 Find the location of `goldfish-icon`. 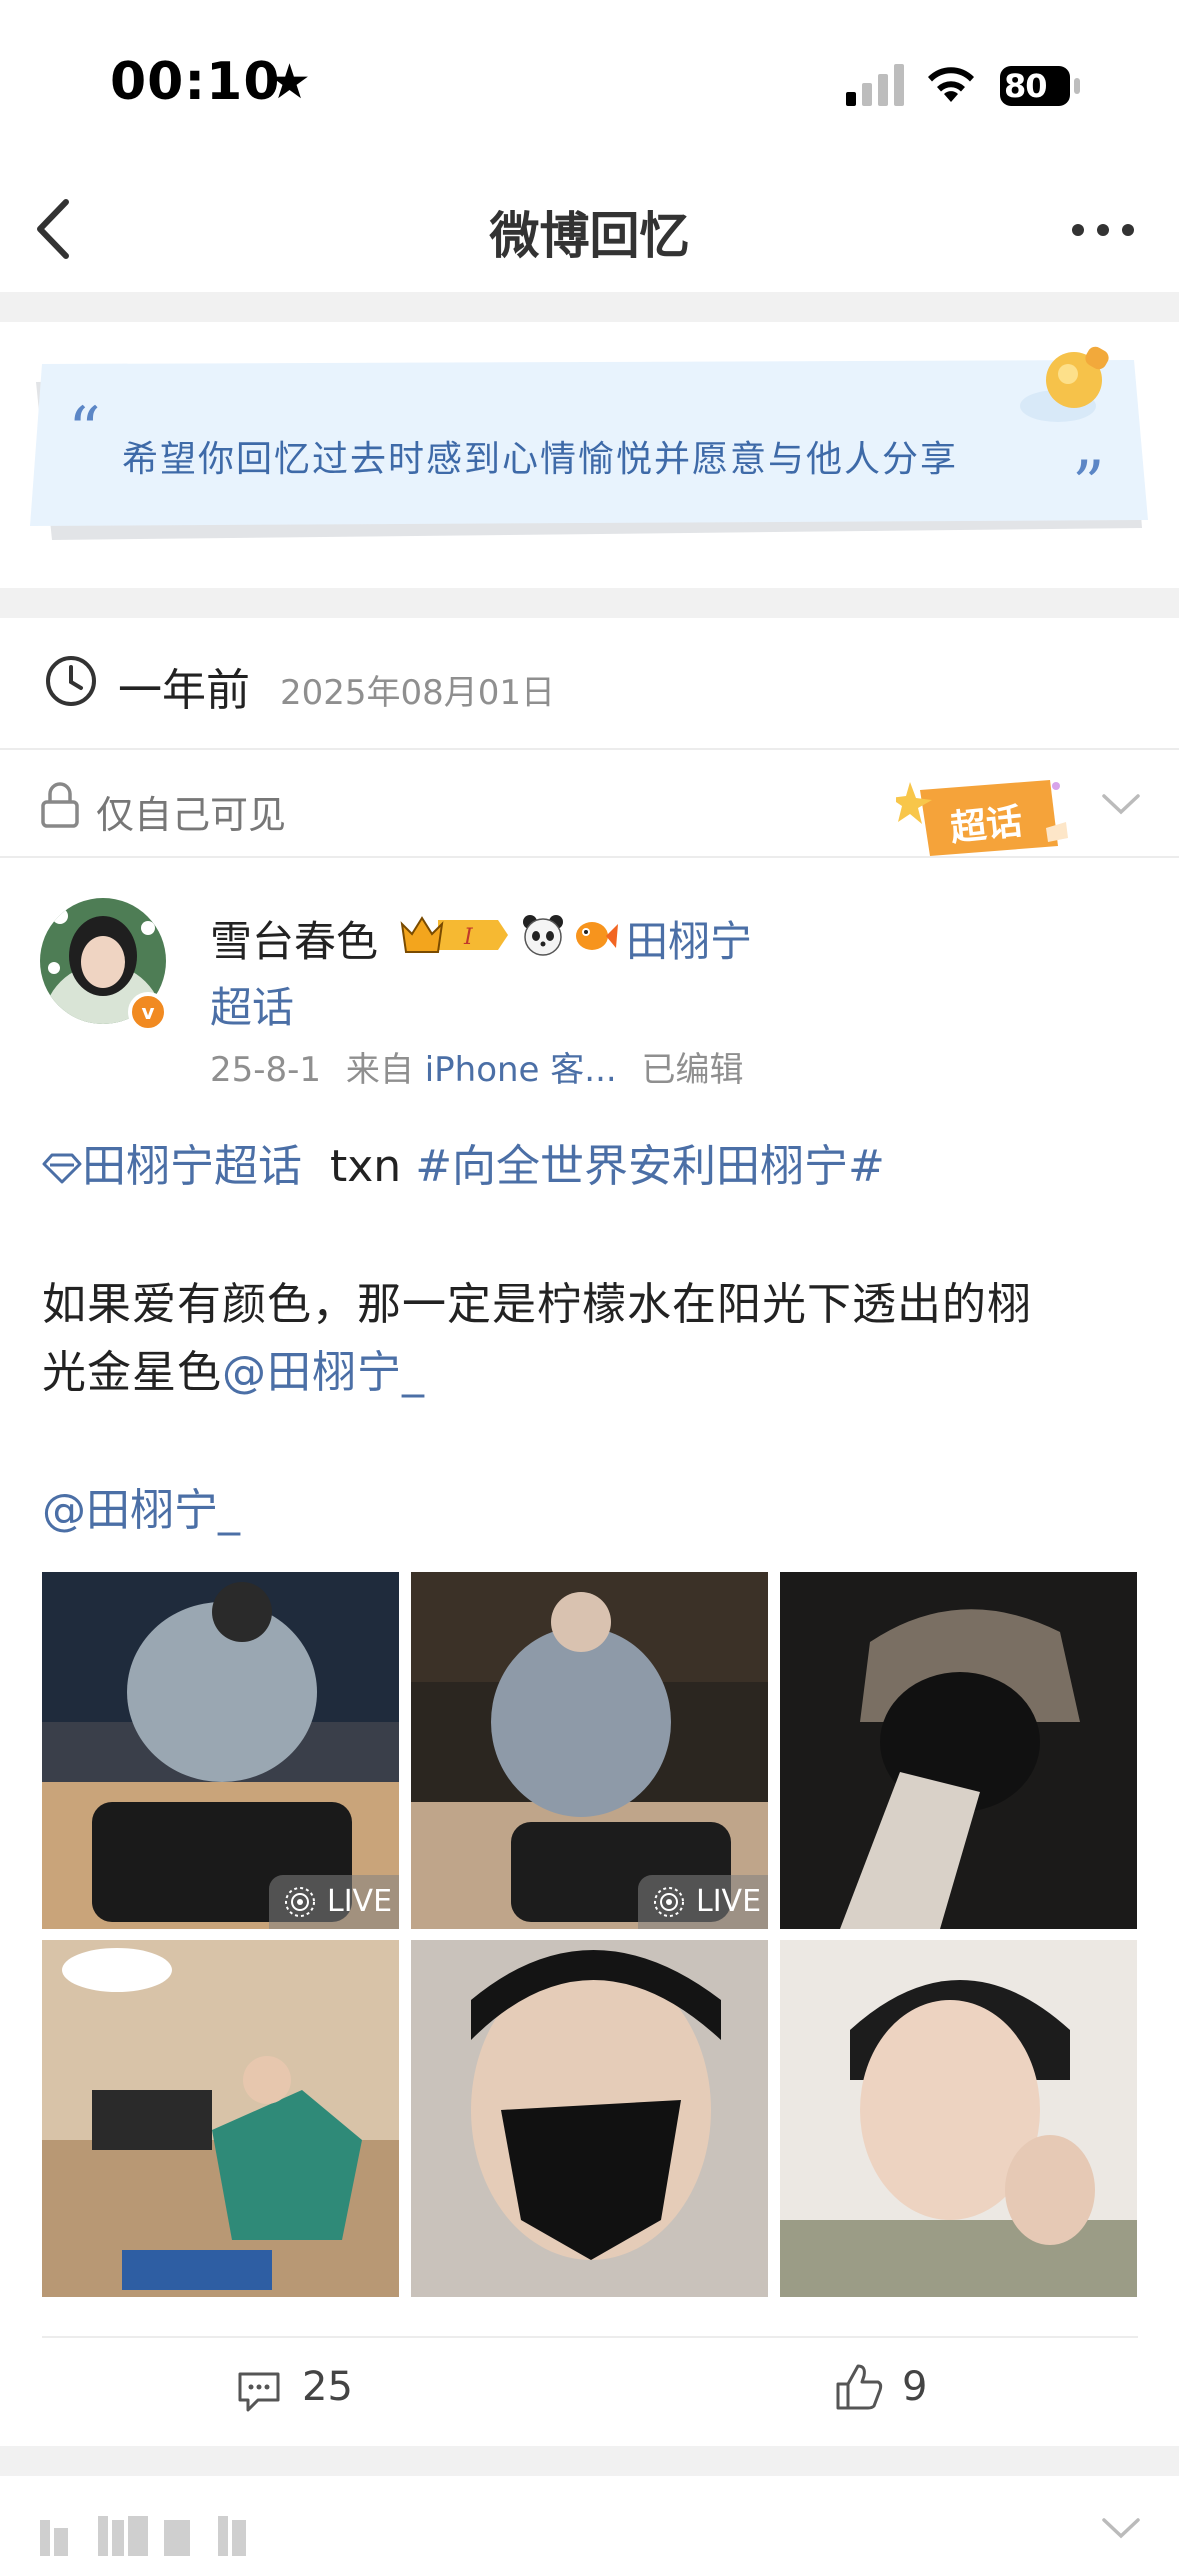

goldfish-icon is located at coordinates (597, 936).